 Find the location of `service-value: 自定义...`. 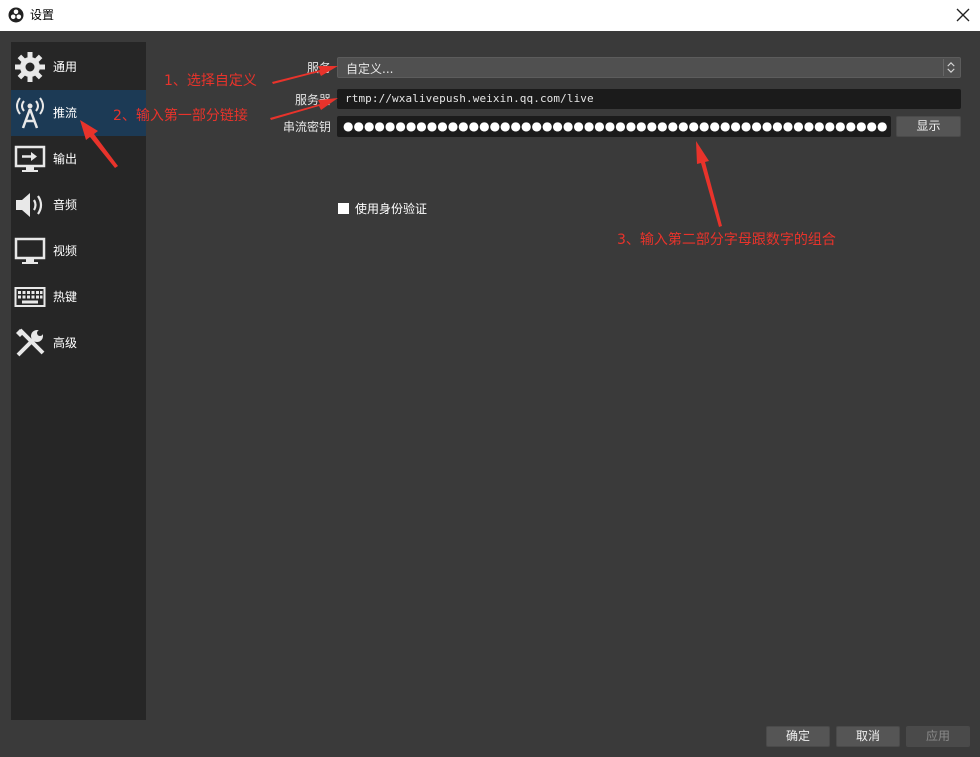

service-value: 自定义... is located at coordinates (370, 69).